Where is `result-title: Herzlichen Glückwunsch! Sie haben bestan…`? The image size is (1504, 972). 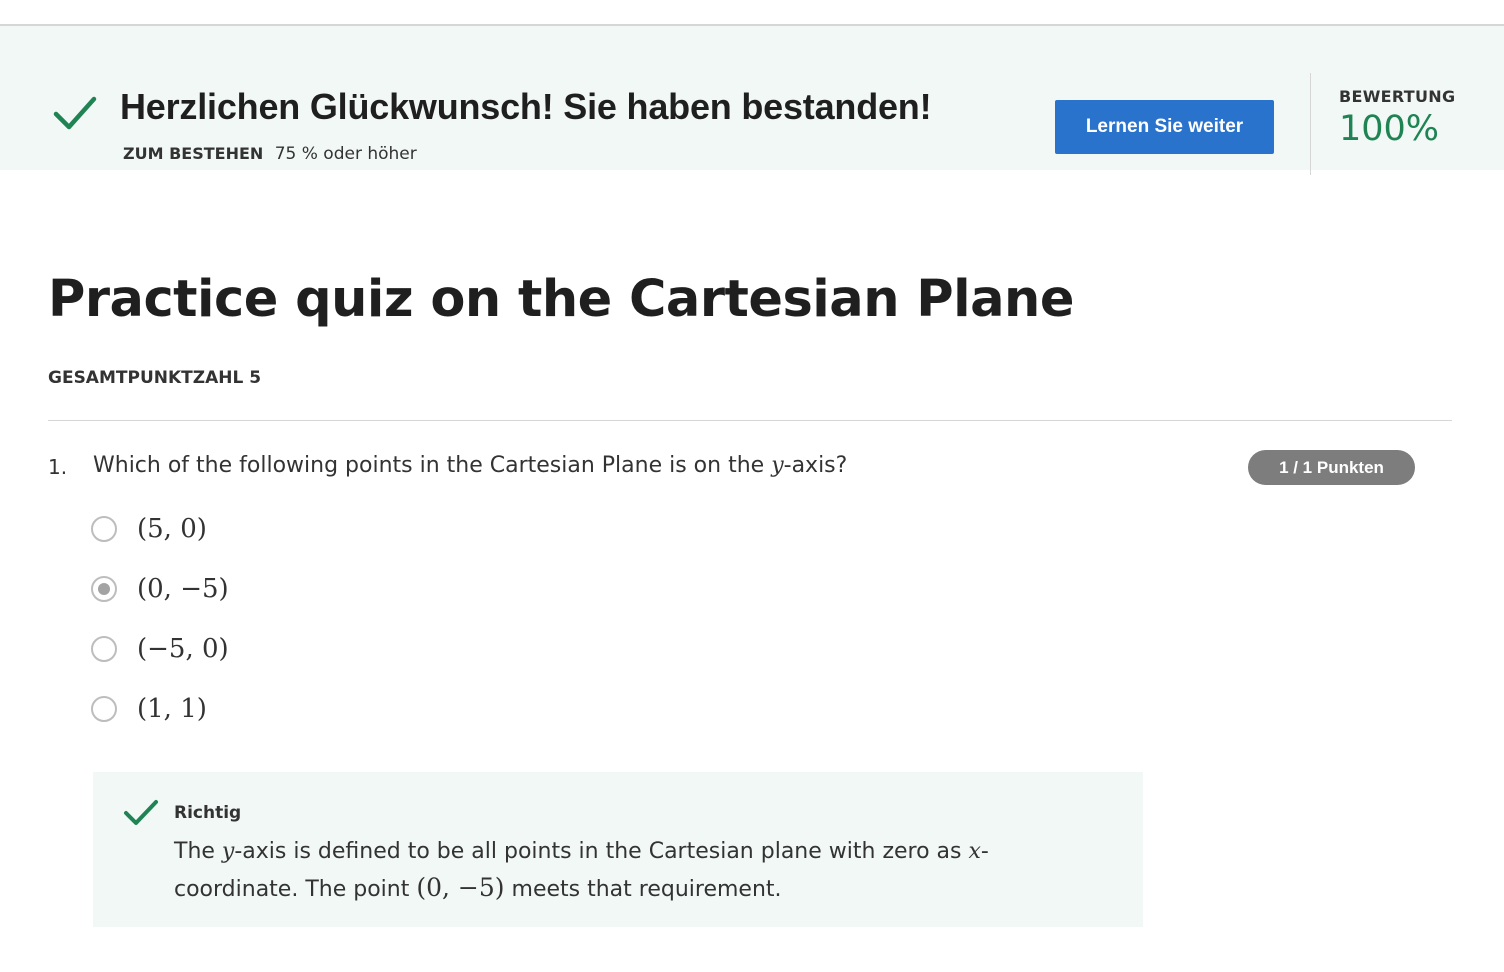 result-title: Herzlichen Glückwunsch! Sie haben bestan… is located at coordinates (526, 106).